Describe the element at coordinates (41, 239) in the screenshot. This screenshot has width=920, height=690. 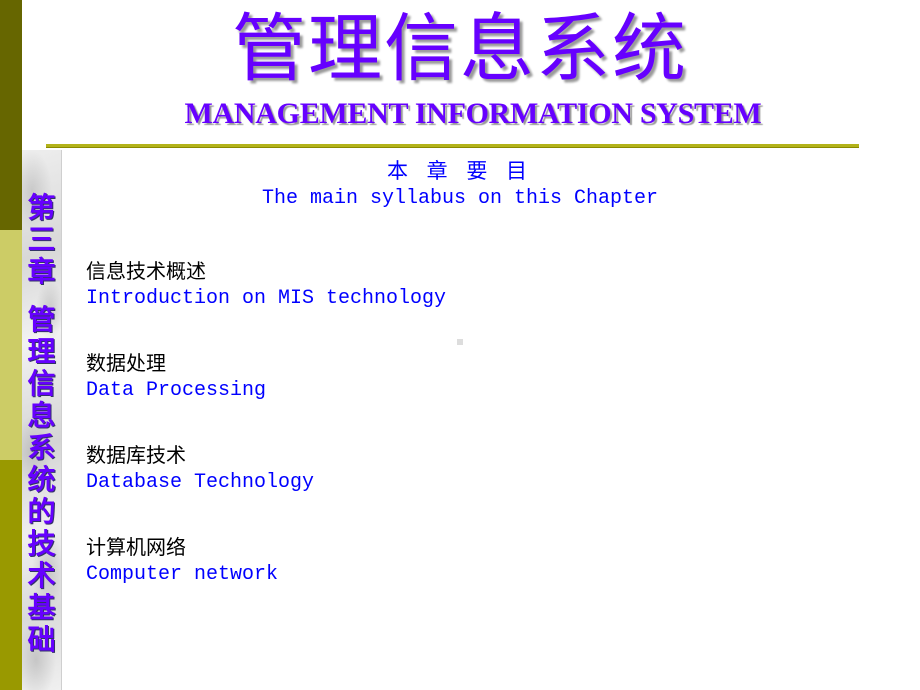
I see `side-title-char: 三` at that location.